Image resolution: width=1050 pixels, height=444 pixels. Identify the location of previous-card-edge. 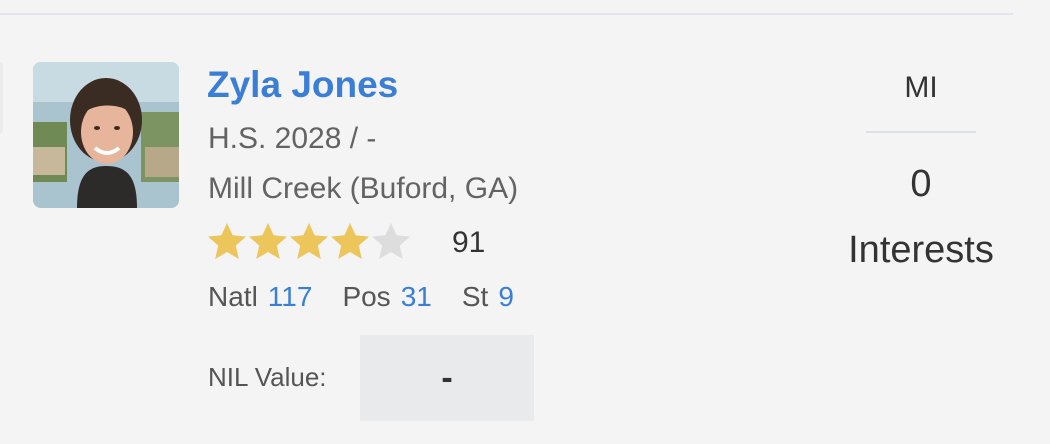
(1, 98).